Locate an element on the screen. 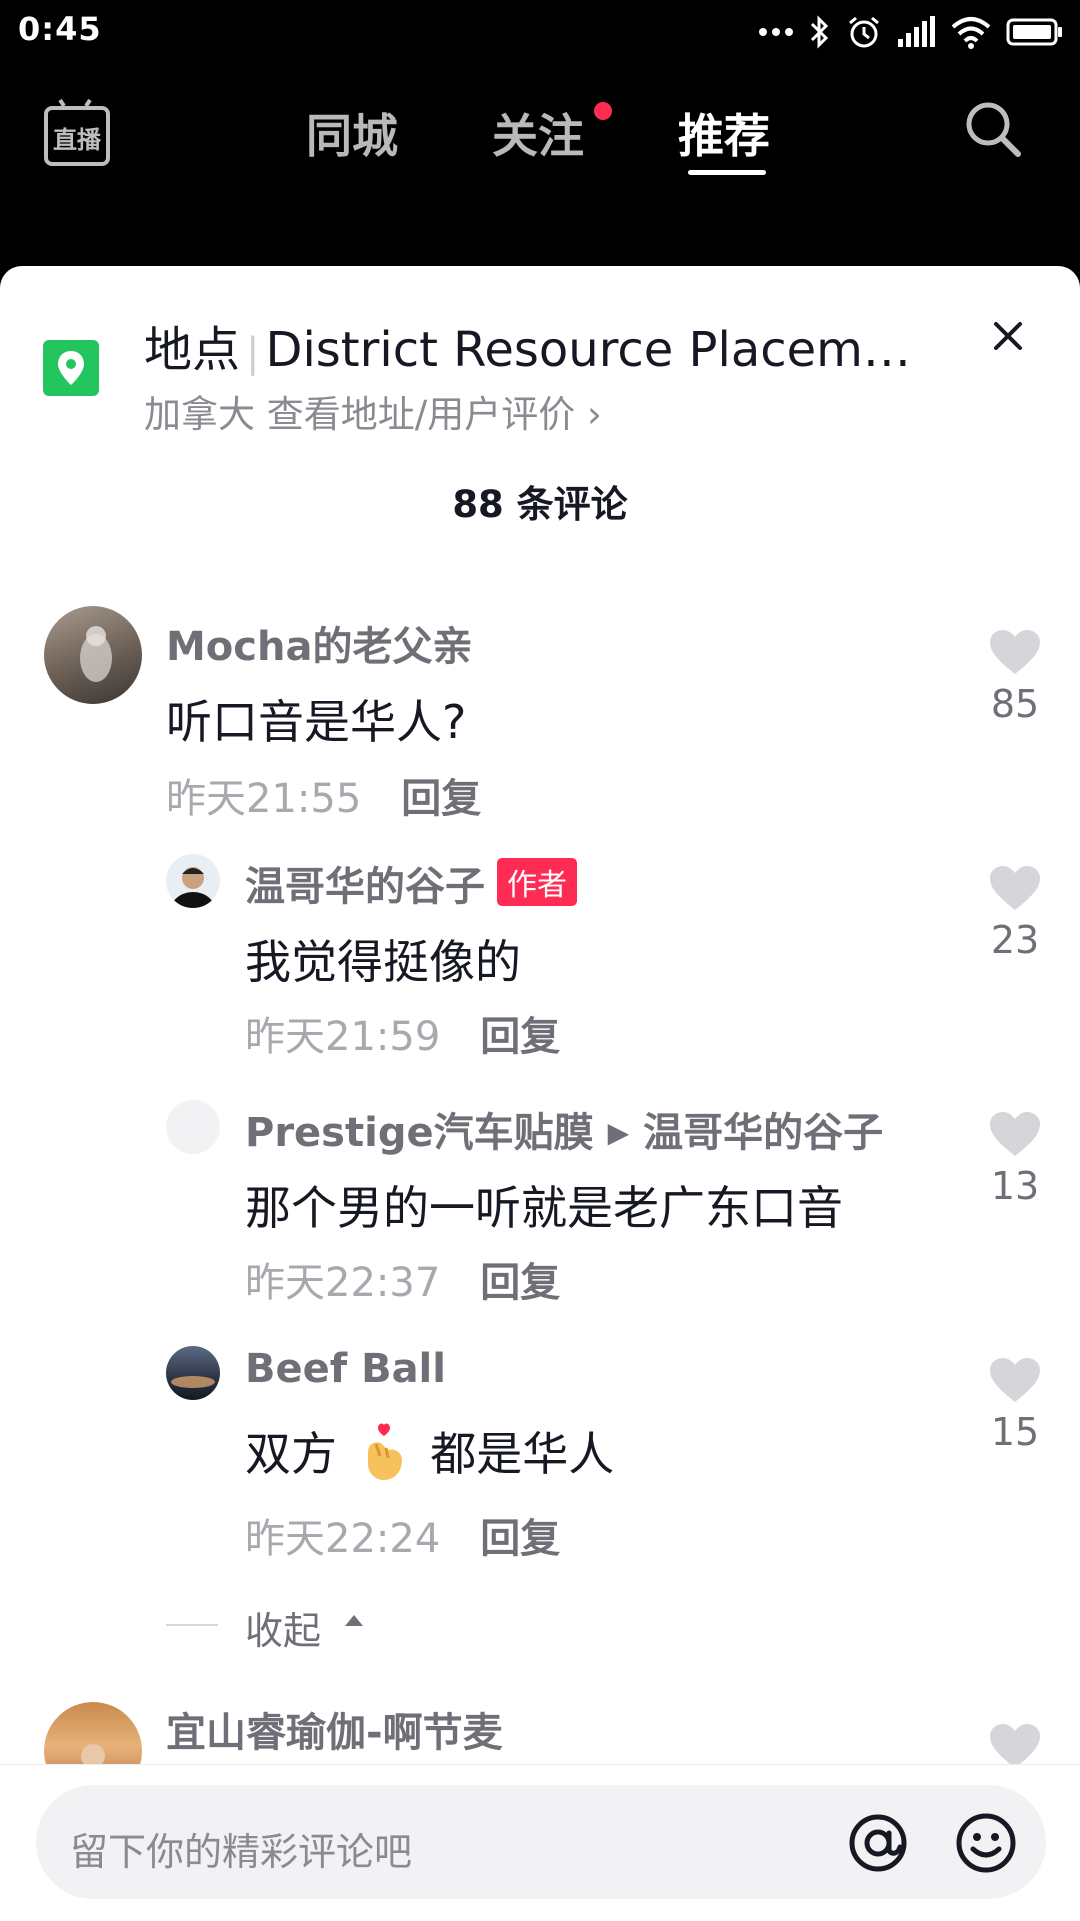 The height and width of the screenshot is (1921, 1080). alarm-icon is located at coordinates (864, 32).